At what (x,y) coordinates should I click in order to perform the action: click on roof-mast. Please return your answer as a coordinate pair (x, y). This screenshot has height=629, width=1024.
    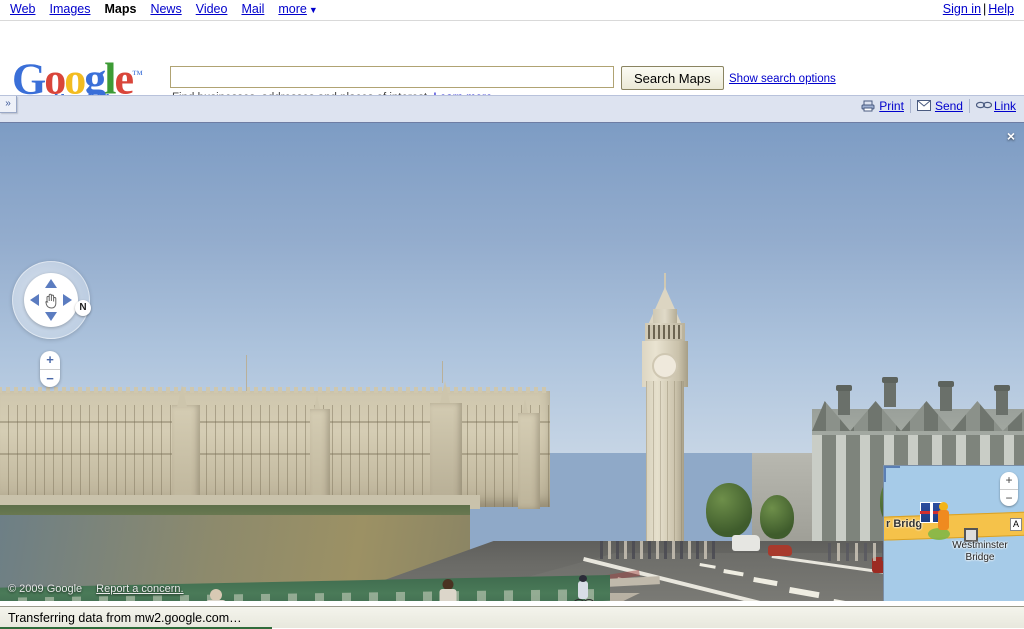
    Looking at the image, I should click on (442, 372).